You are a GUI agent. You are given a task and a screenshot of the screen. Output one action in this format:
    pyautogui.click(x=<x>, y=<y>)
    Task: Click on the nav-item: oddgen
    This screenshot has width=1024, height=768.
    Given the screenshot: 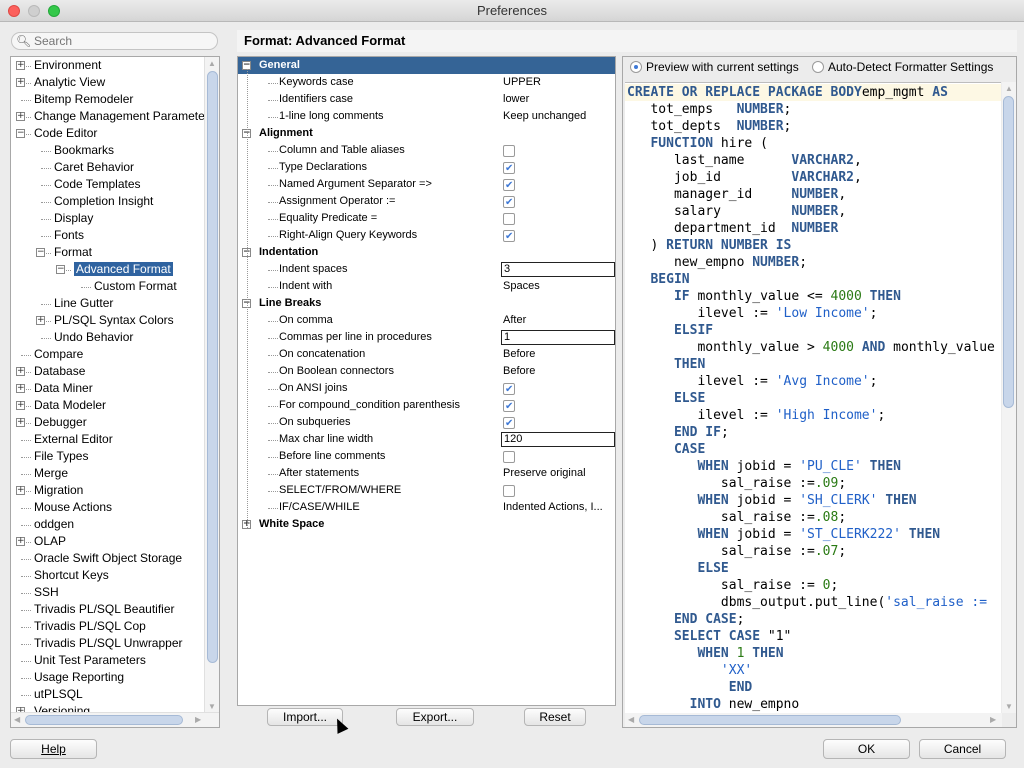 What is the action you would take?
    pyautogui.click(x=54, y=524)
    